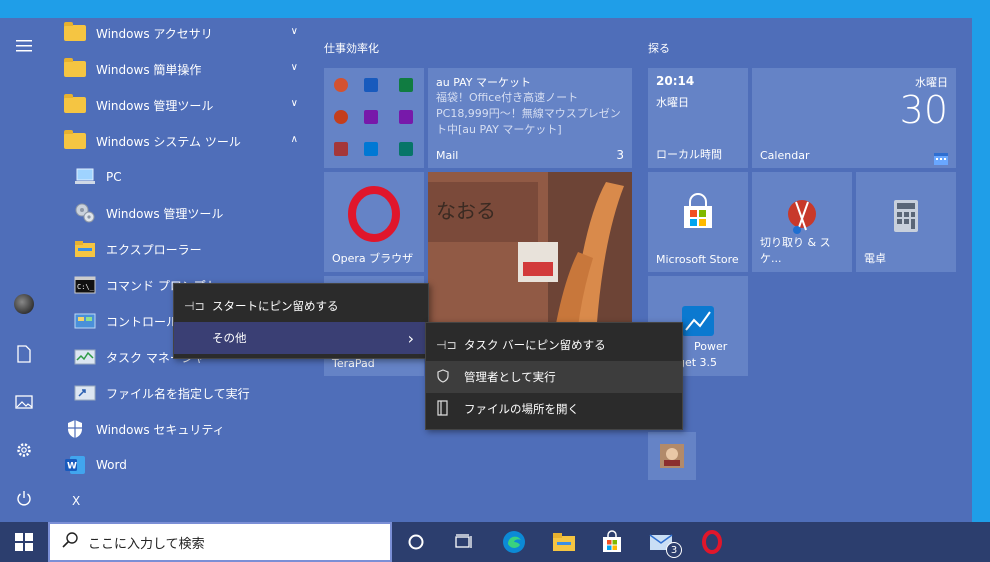 Image resolution: width=990 pixels, height=562 pixels. What do you see at coordinates (160, 429) in the screenshot?
I see `app-label: Windows セキュリティ` at bounding box center [160, 429].